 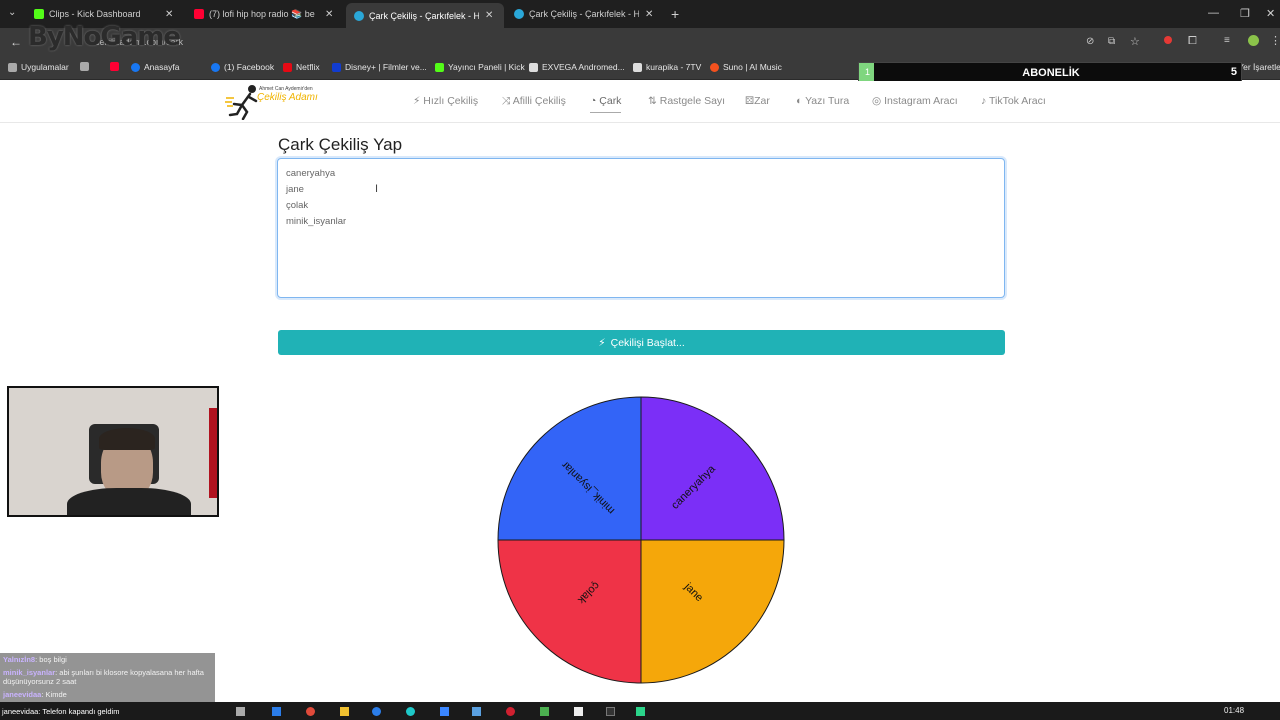 I want to click on bookmark-kick: Yayıncı Paneli | Kick, so click(x=480, y=67).